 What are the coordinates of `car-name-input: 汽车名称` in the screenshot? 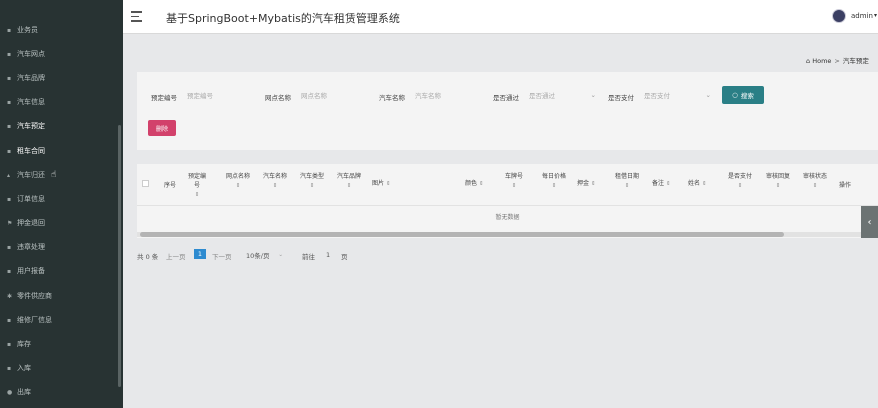 It's located at (446, 94).